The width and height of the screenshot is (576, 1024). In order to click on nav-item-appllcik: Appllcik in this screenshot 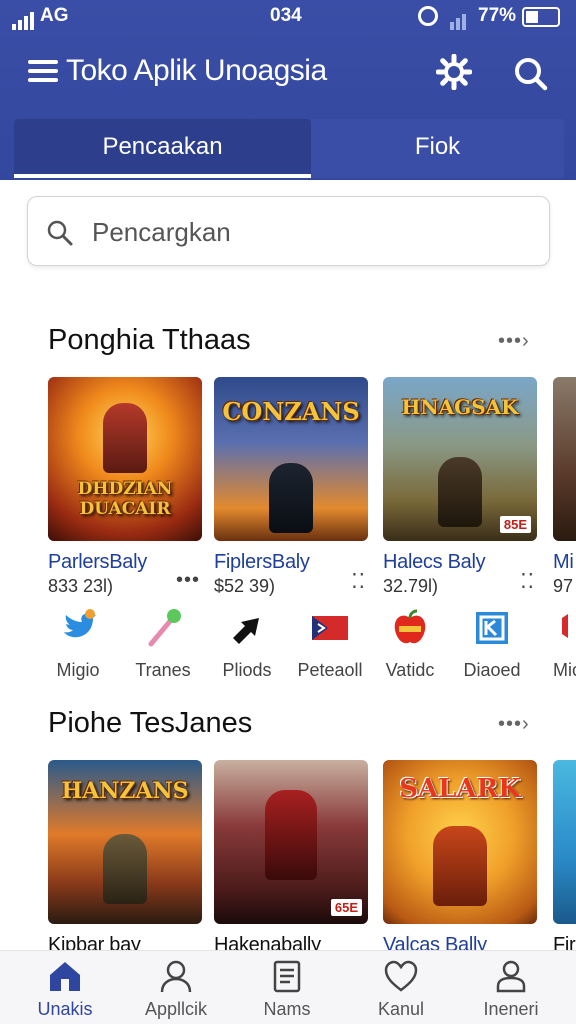, I will do `click(176, 989)`.